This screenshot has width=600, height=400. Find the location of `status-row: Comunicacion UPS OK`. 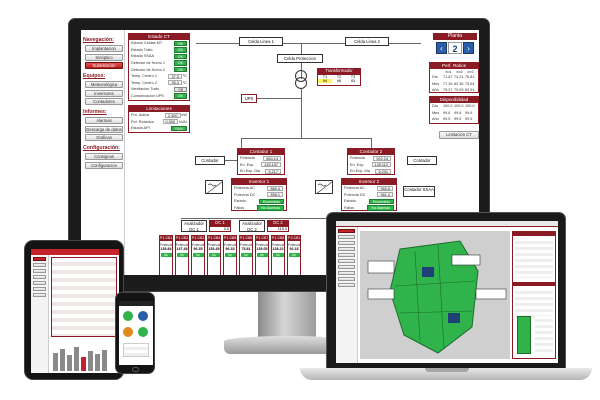

status-row: Comunicacion UPS OK is located at coordinates (159, 96).